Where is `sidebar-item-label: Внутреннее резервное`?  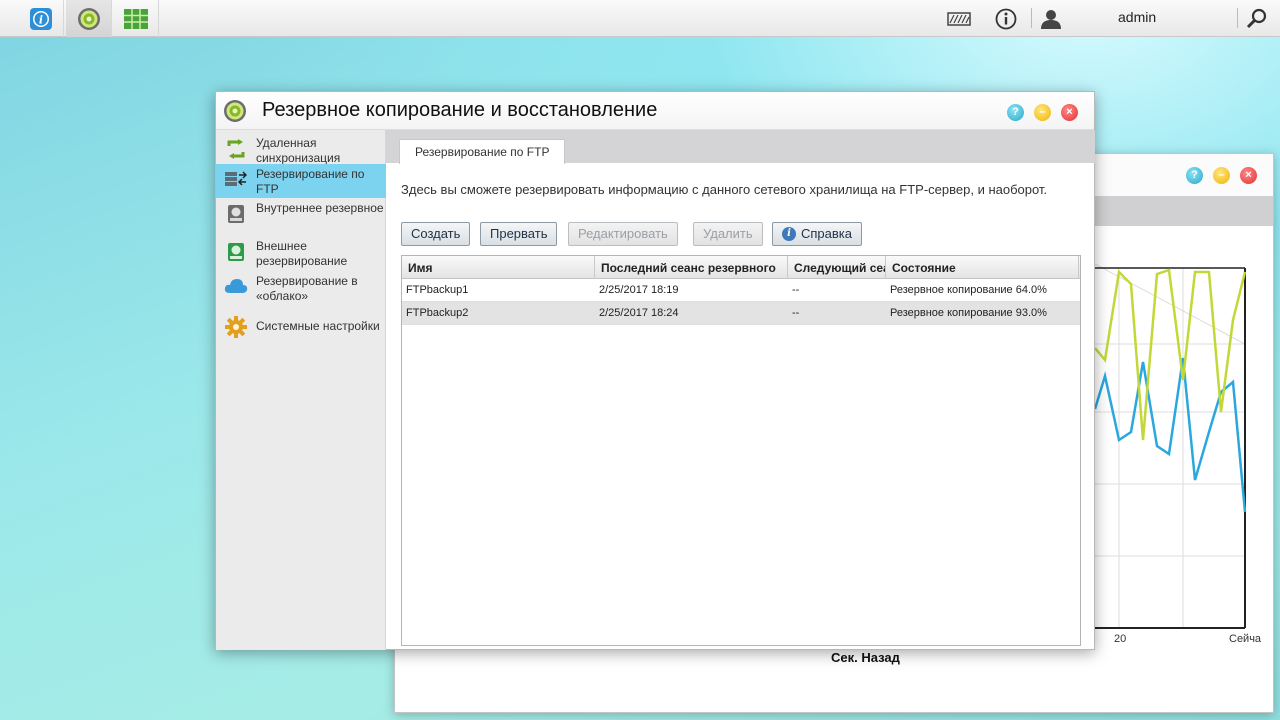 sidebar-item-label: Внутреннее резервное is located at coordinates (320, 208).